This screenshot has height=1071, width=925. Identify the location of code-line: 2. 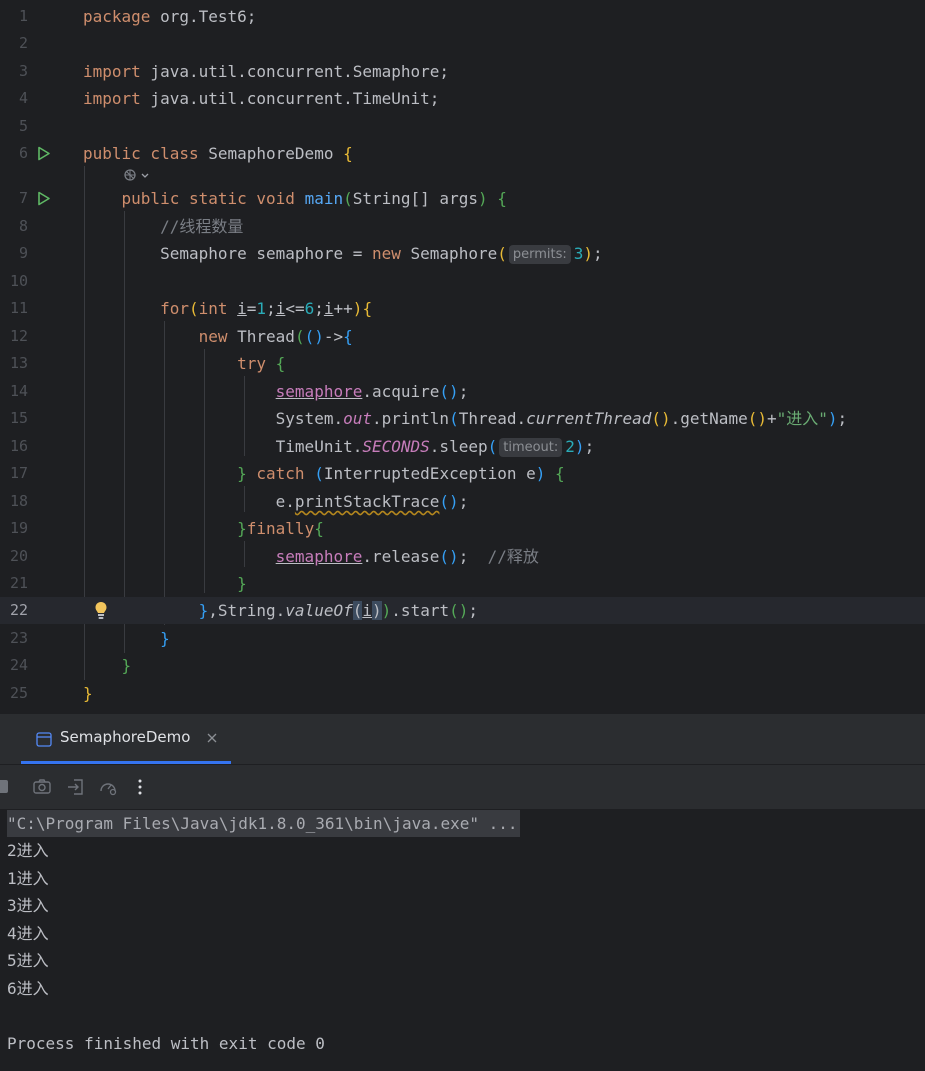
(462, 43).